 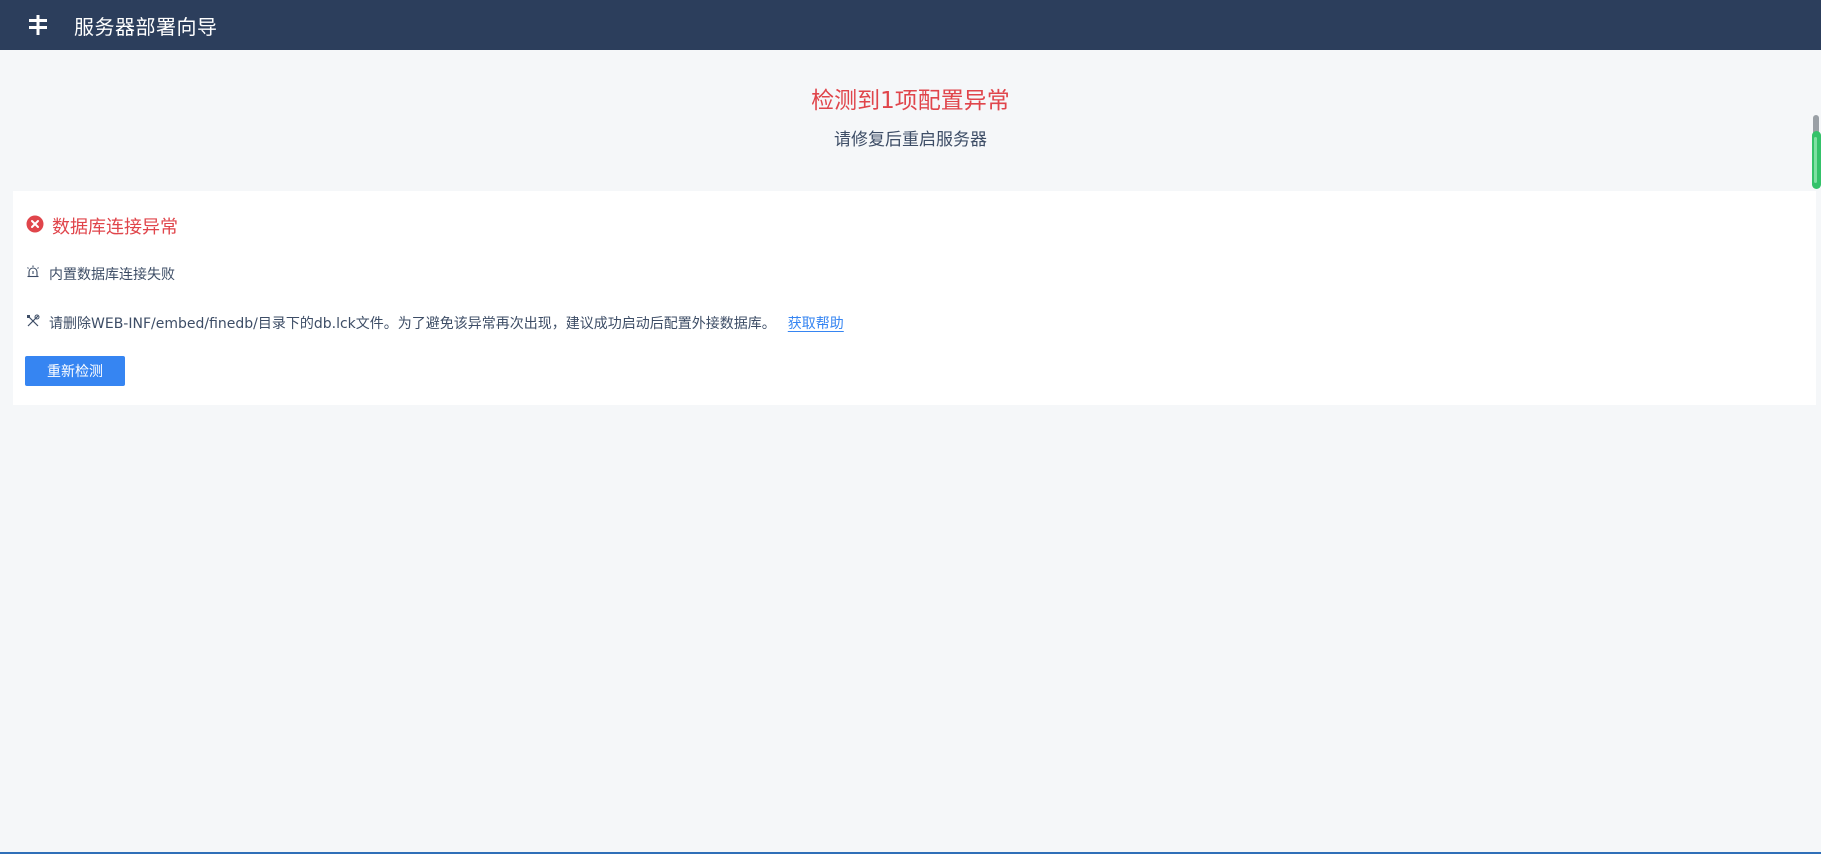 What do you see at coordinates (910, 25) in the screenshot?
I see `top-bar: 服务器部署向导` at bounding box center [910, 25].